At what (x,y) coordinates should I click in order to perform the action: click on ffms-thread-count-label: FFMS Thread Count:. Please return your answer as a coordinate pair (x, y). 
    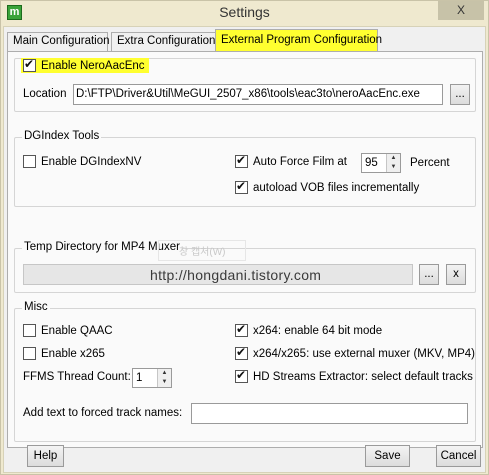
    Looking at the image, I should click on (77, 377).